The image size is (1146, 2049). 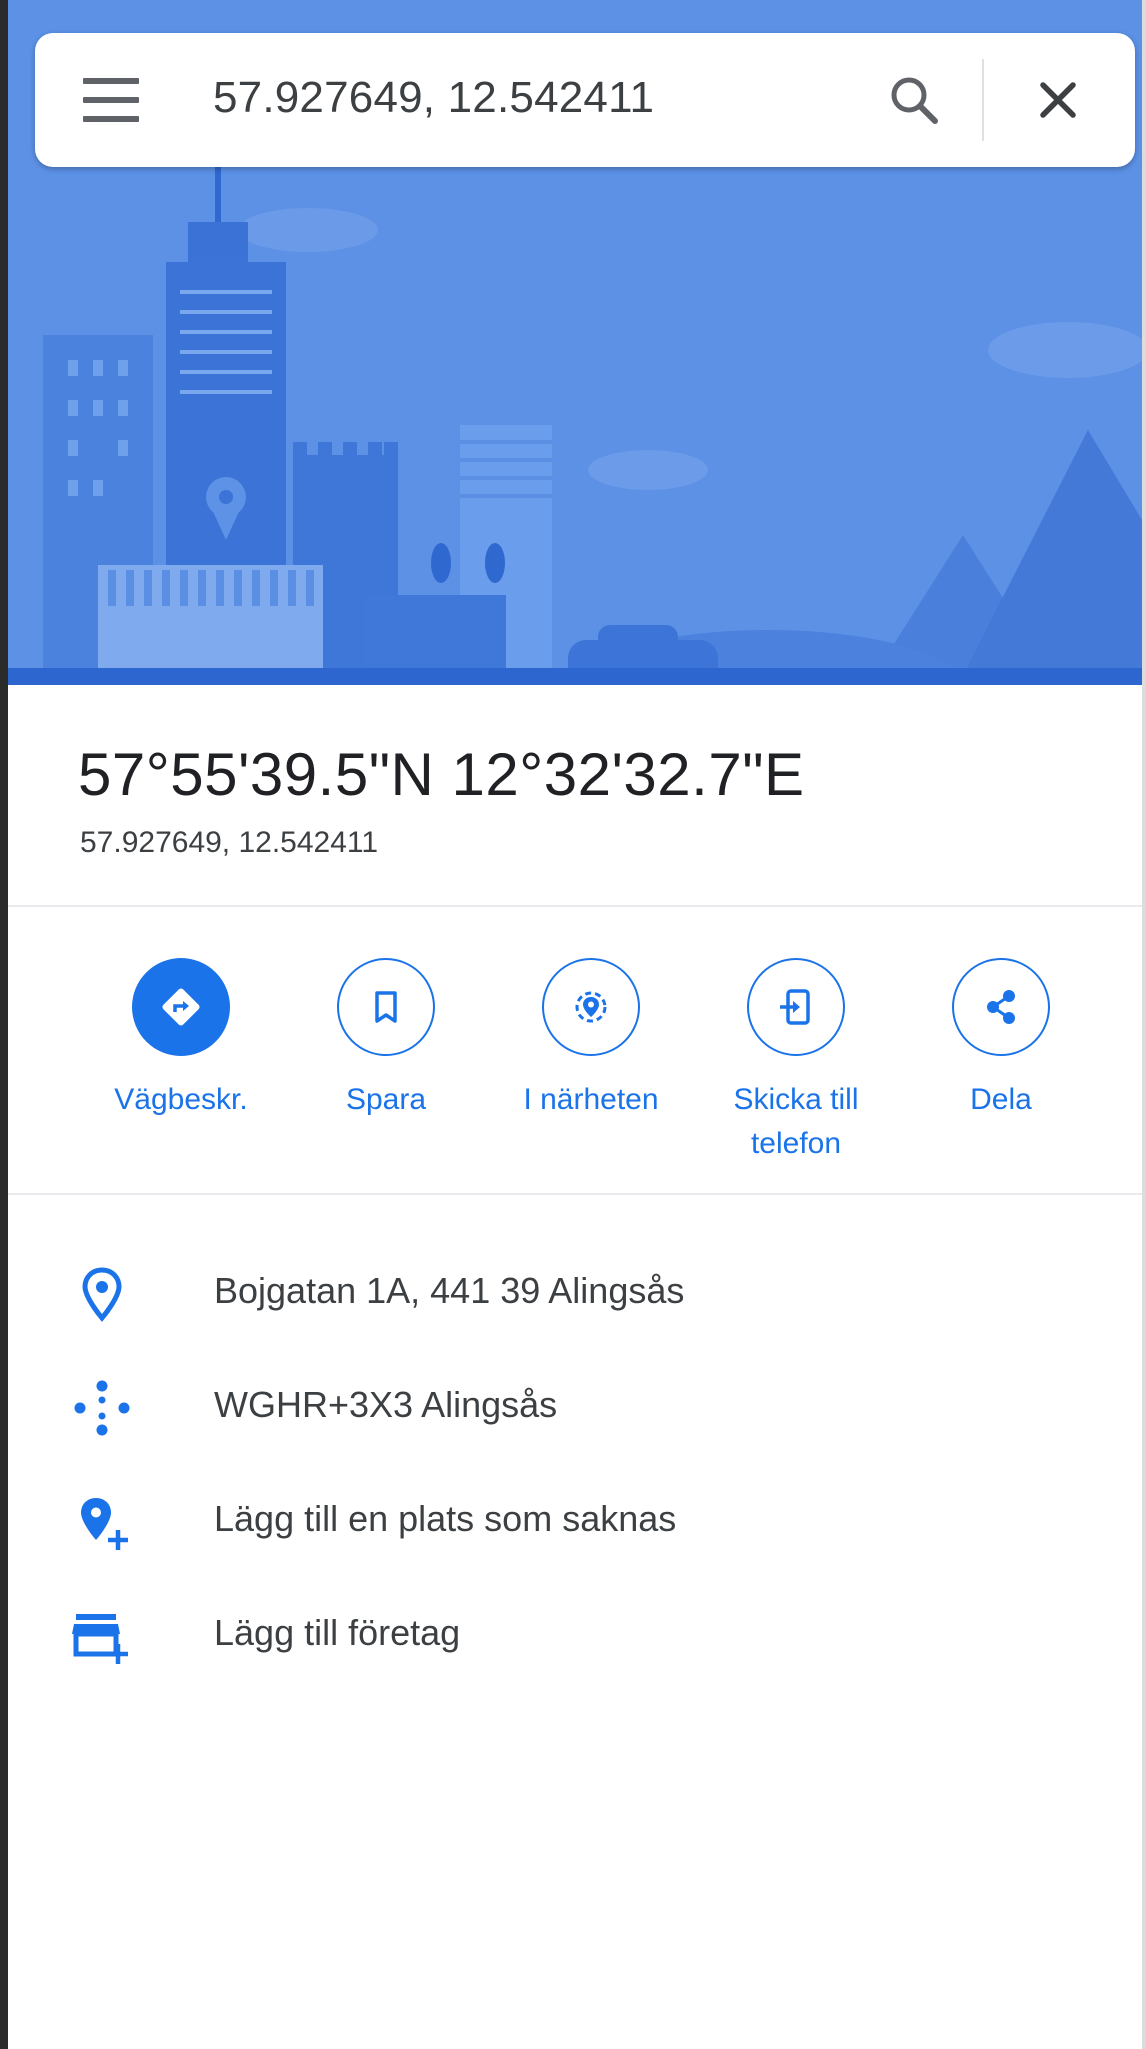 I want to click on share-icon, so click(x=1001, y=1007).